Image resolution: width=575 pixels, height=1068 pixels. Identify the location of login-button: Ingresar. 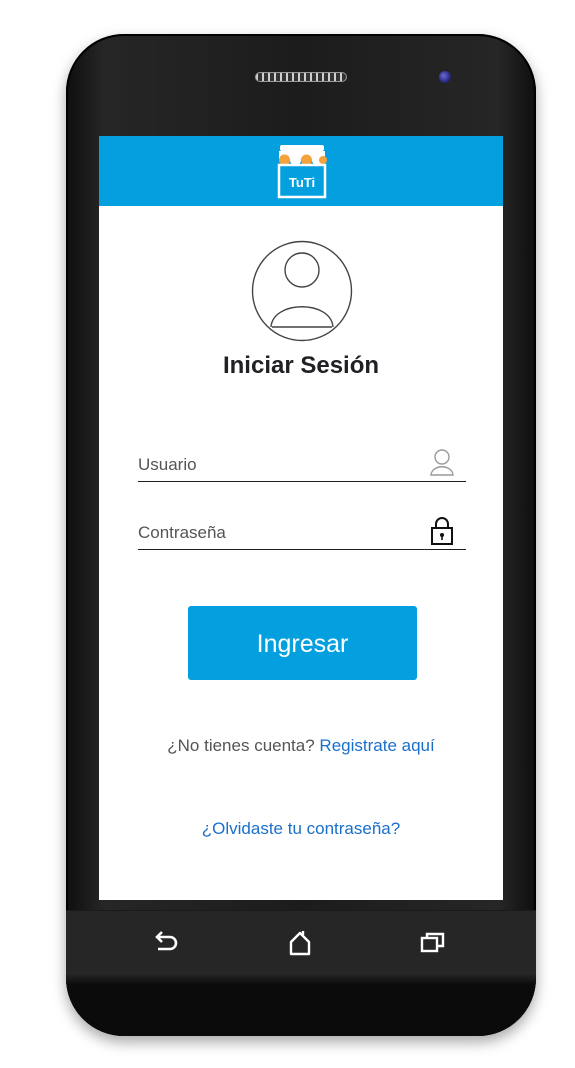
(302, 643).